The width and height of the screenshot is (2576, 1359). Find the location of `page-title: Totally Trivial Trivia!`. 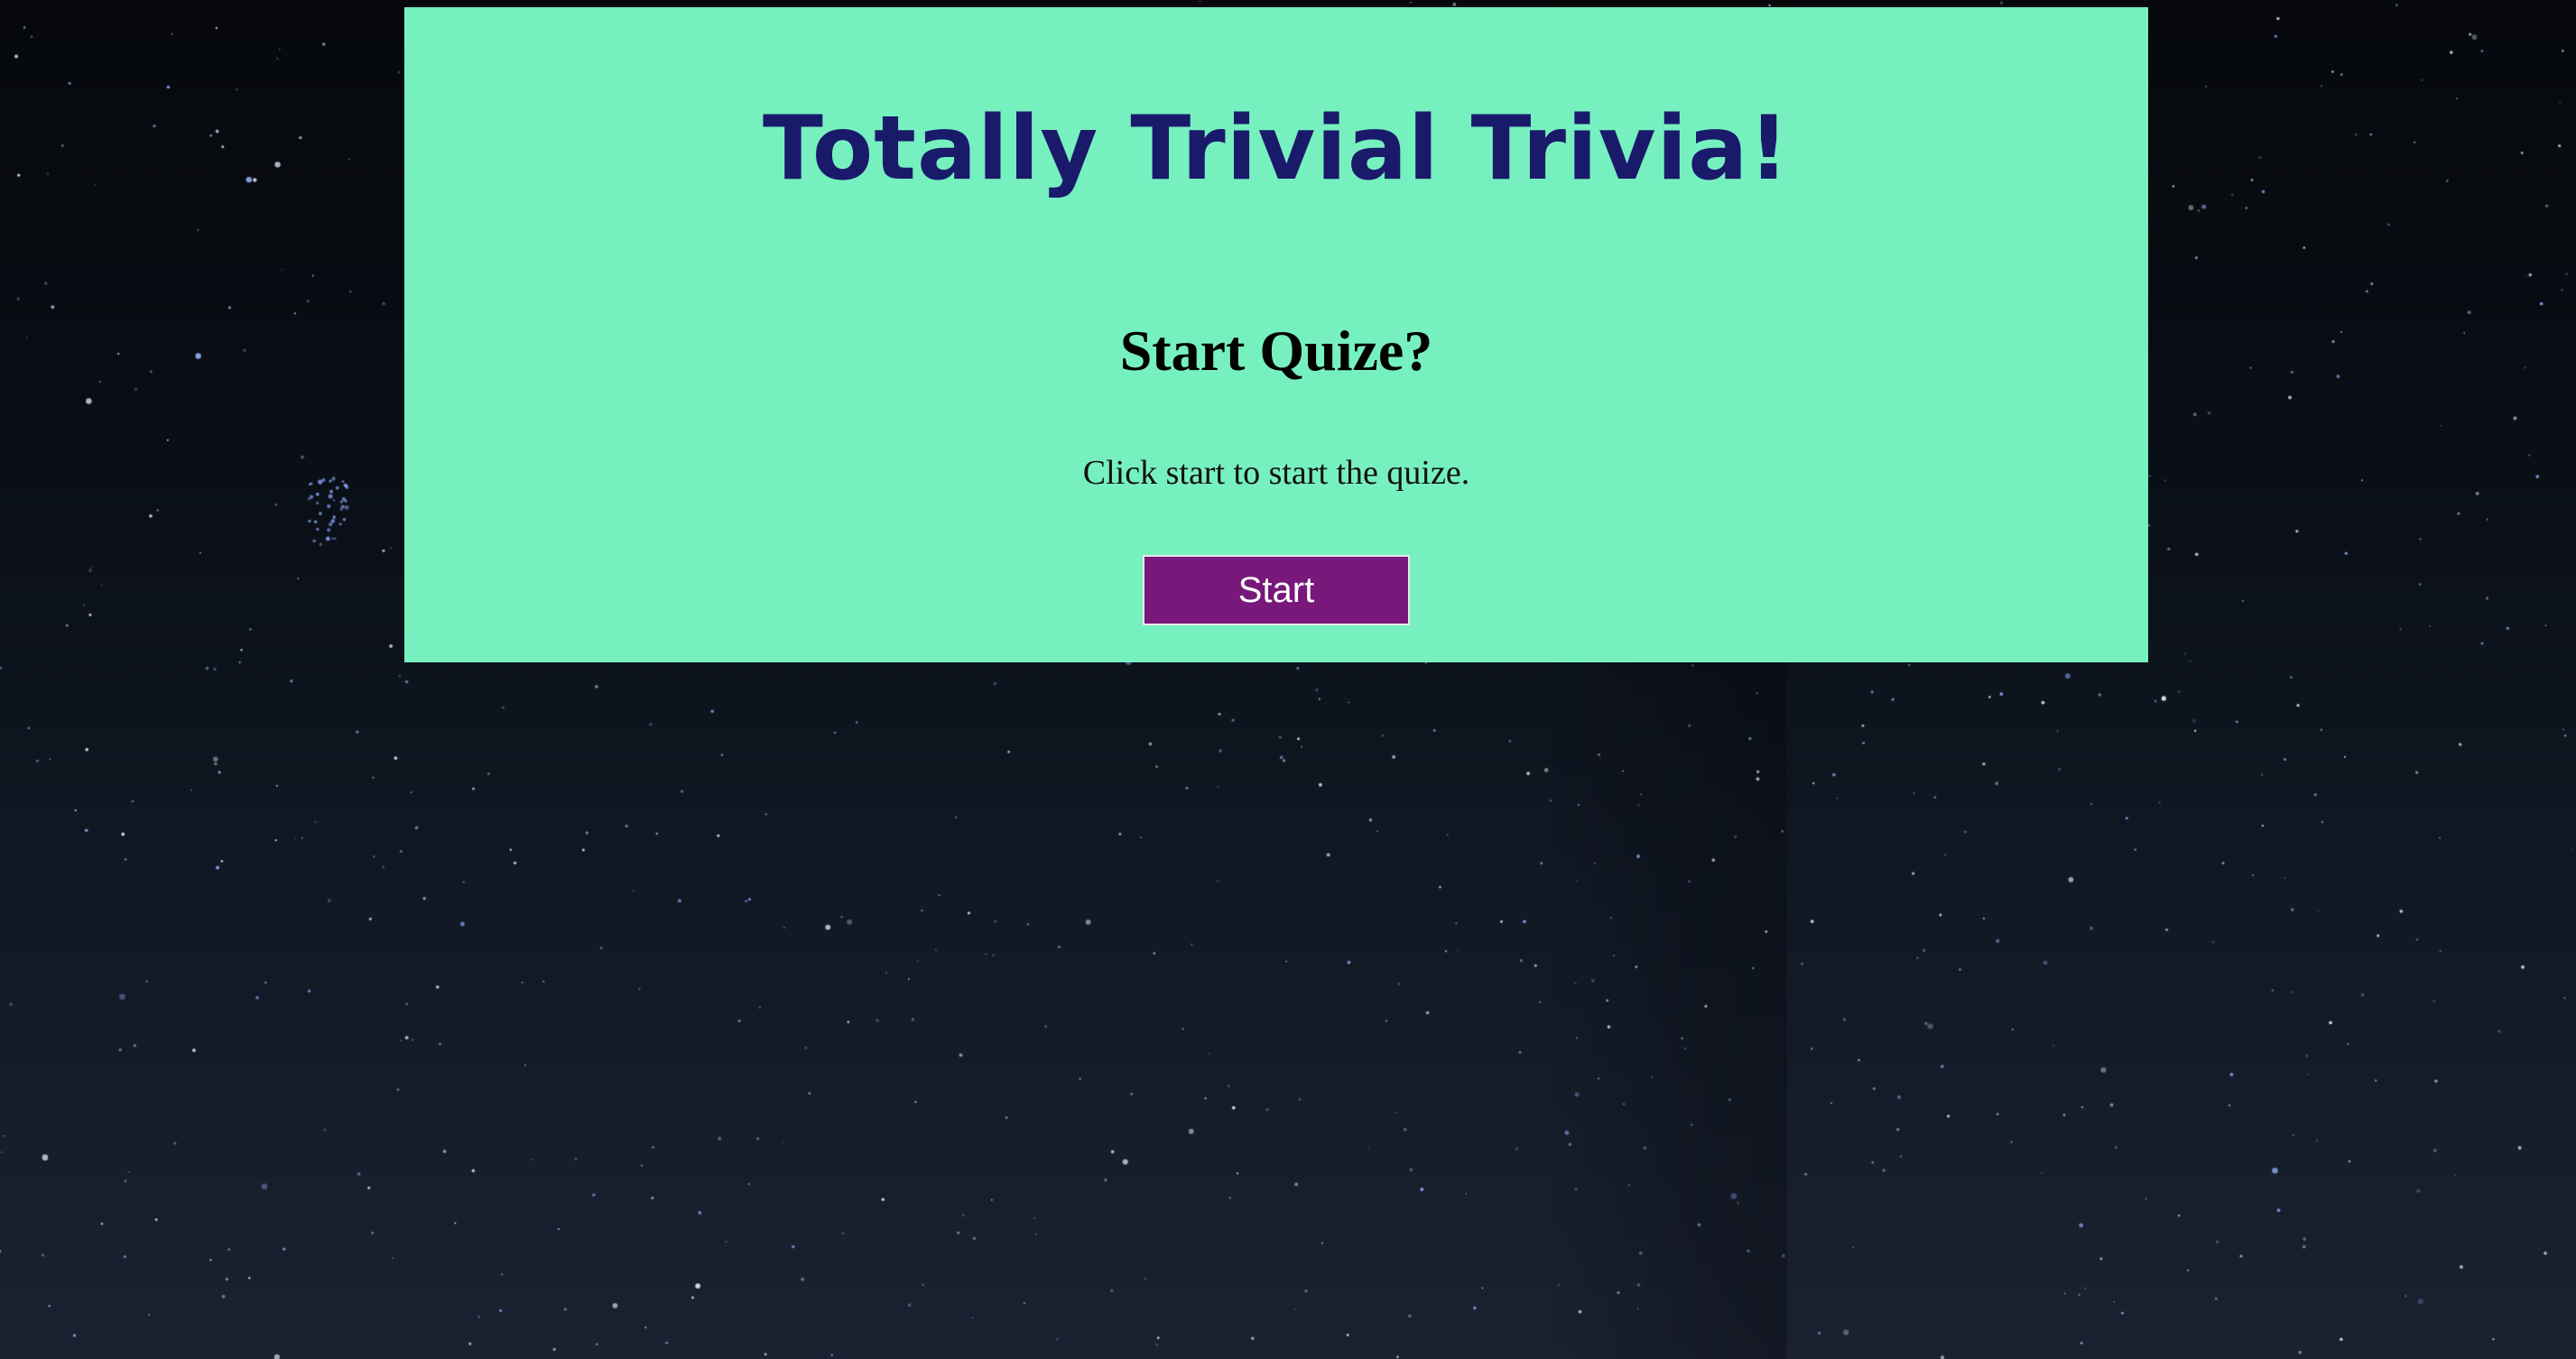

page-title: Totally Trivial Trivia! is located at coordinates (1276, 148).